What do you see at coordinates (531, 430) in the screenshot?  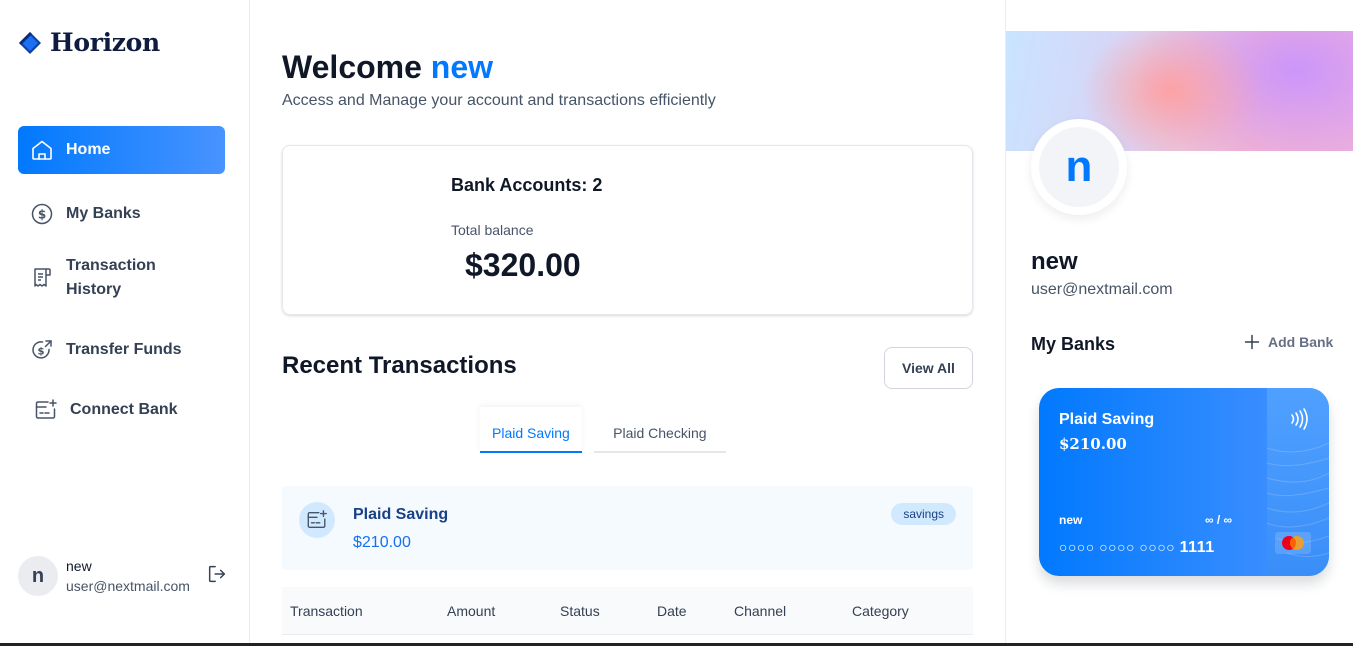 I see `tab-plaid-saving: Plaid Saving` at bounding box center [531, 430].